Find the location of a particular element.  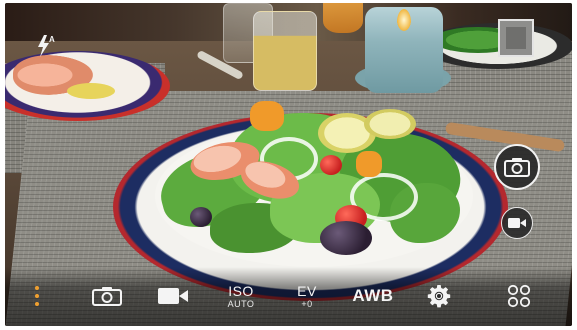

more-options-button is located at coordinates (37, 296).